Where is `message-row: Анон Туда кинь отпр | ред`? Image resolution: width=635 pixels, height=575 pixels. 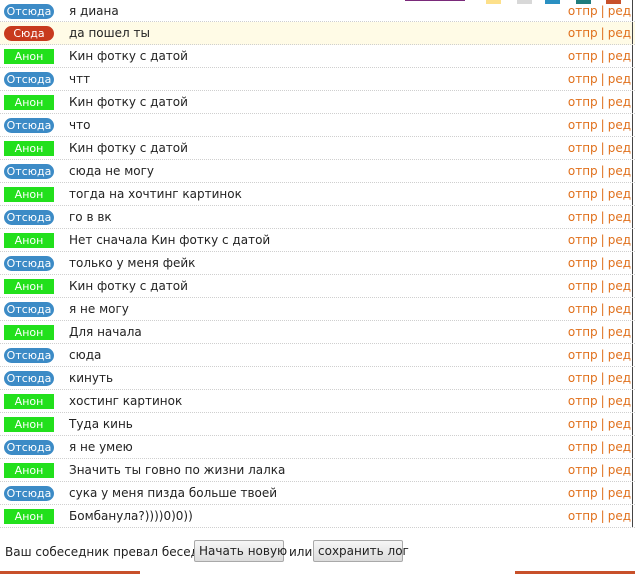
message-row: Анон Туда кинь отпр | ред is located at coordinates (317, 424).